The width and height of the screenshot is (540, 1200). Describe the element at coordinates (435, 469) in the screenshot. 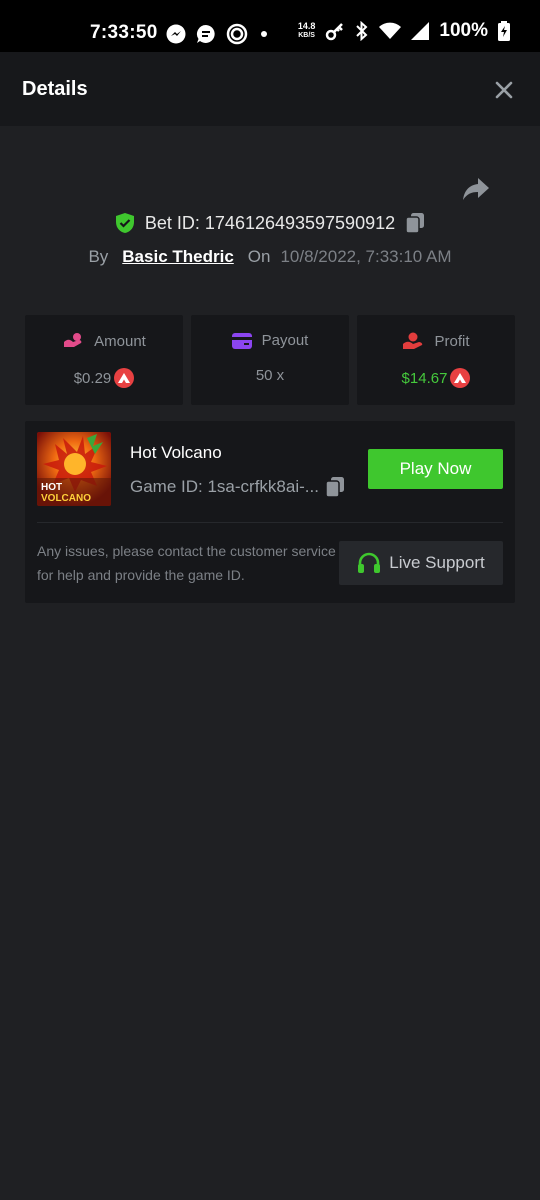

I see `play-now-button: Play Now` at that location.